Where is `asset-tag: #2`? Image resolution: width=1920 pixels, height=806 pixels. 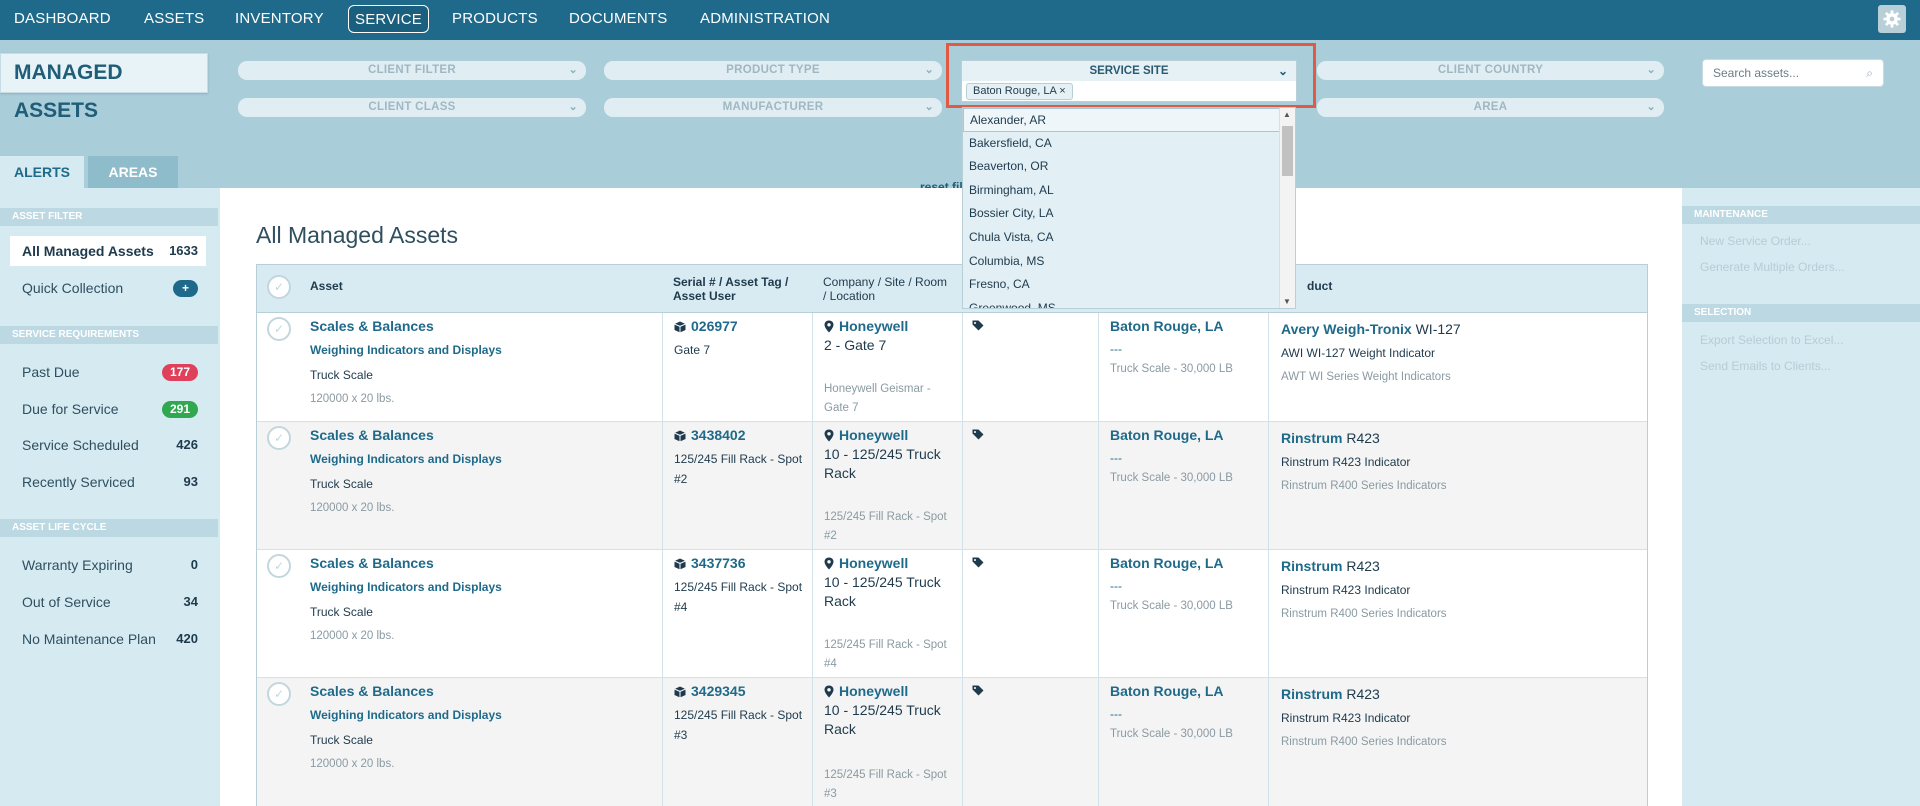 asset-tag: #2 is located at coordinates (681, 479).